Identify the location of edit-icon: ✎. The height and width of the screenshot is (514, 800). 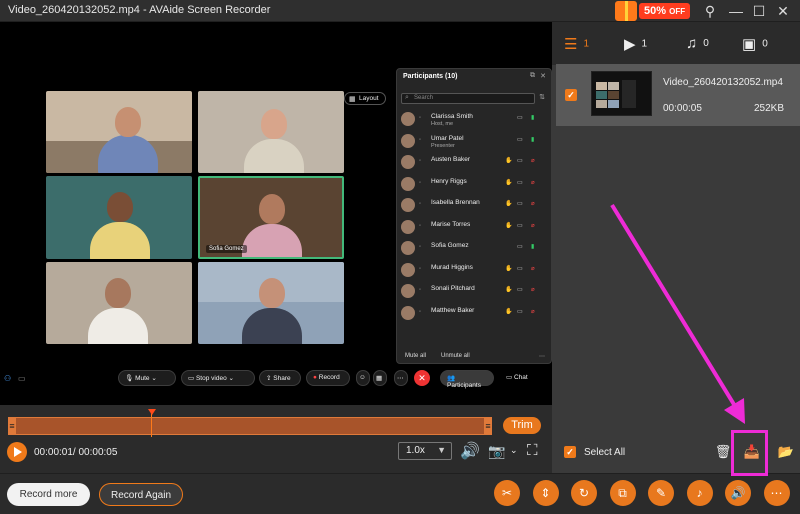
(661, 493).